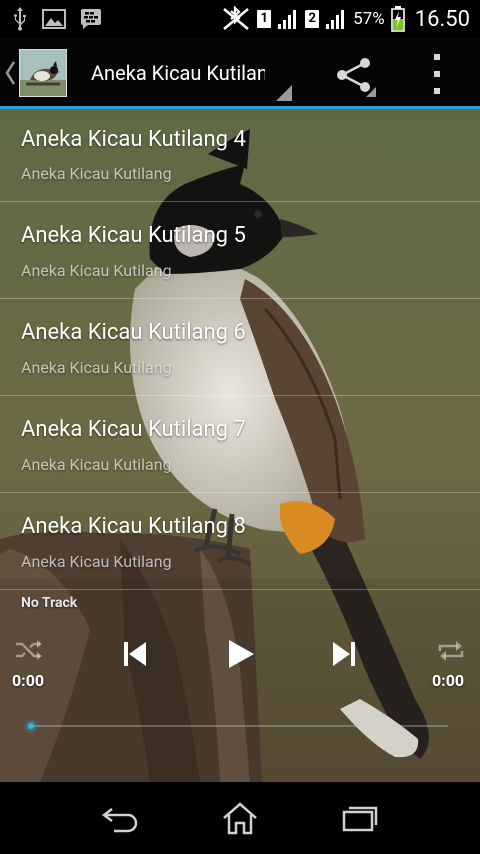 This screenshot has width=480, height=854. What do you see at coordinates (360, 818) in the screenshot?
I see `recent-apps-icon` at bounding box center [360, 818].